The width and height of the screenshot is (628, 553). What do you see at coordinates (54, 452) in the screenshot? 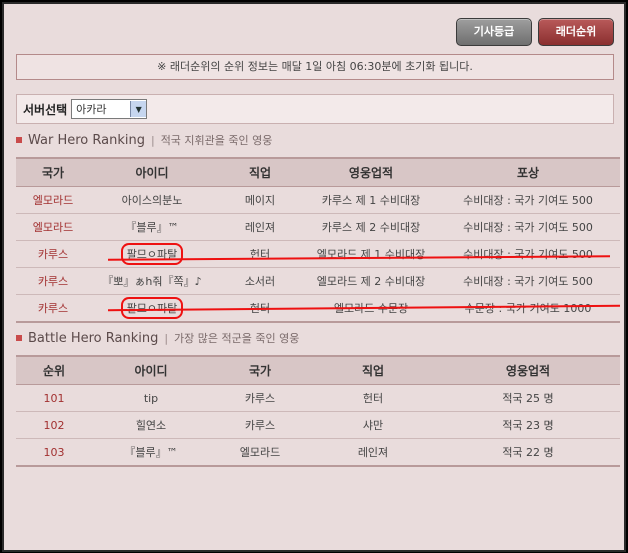
I see `rank-cell: 103` at bounding box center [54, 452].